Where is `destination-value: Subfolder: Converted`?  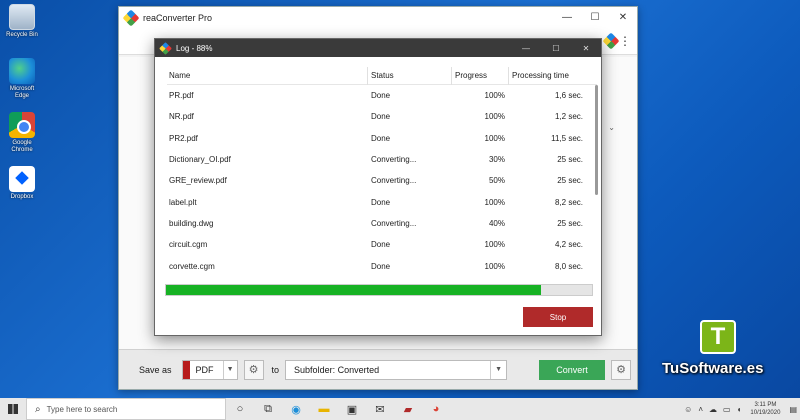 destination-value: Subfolder: Converted is located at coordinates (337, 369).